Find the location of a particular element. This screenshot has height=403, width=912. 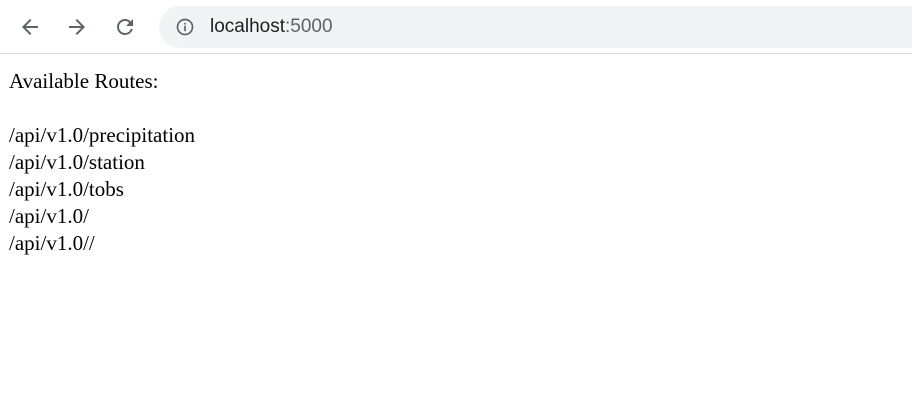

route-item: /api/v1.0/station is located at coordinates (77, 162).